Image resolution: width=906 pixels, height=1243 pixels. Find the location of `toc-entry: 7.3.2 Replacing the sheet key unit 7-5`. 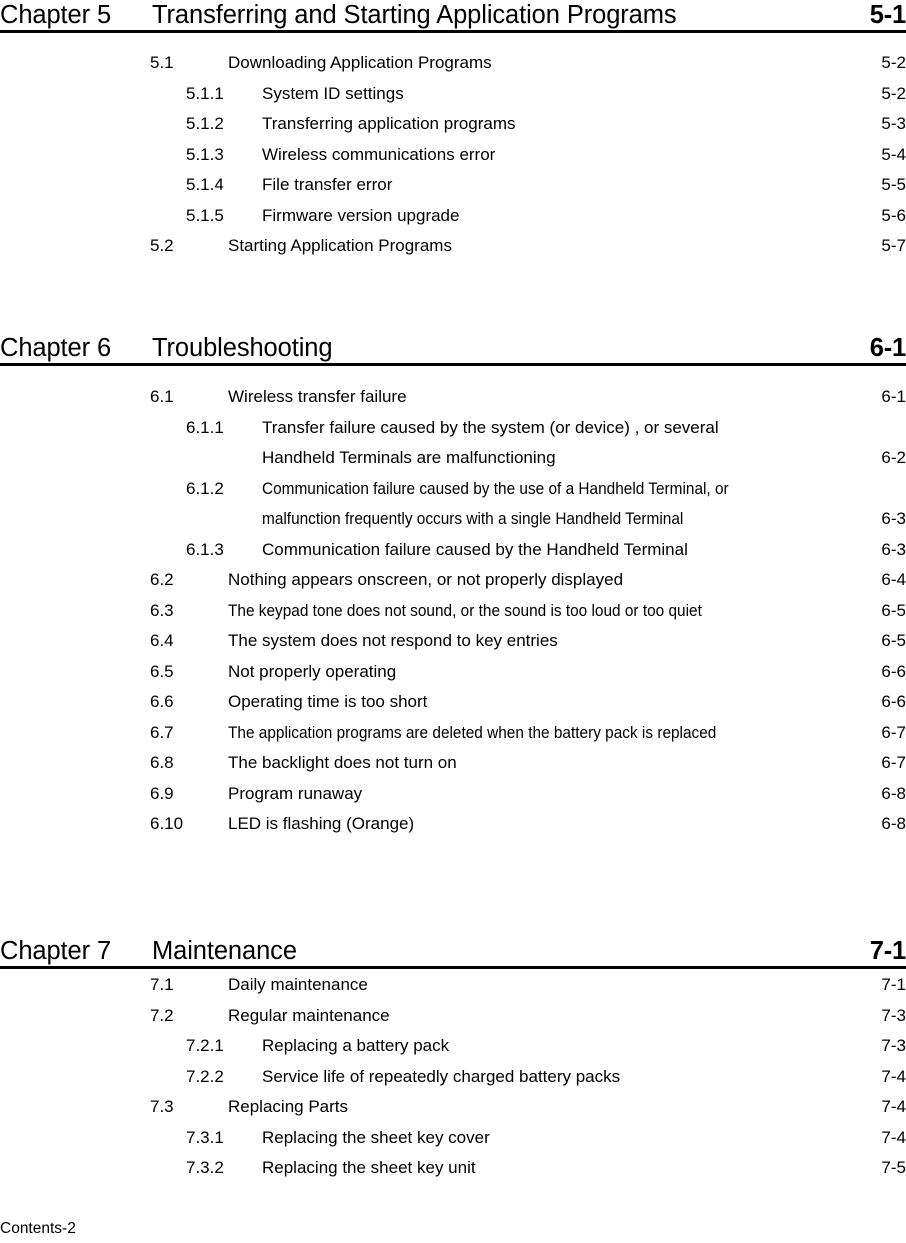

toc-entry: 7.3.2 Replacing the sheet key unit 7-5 is located at coordinates (453, 1168).